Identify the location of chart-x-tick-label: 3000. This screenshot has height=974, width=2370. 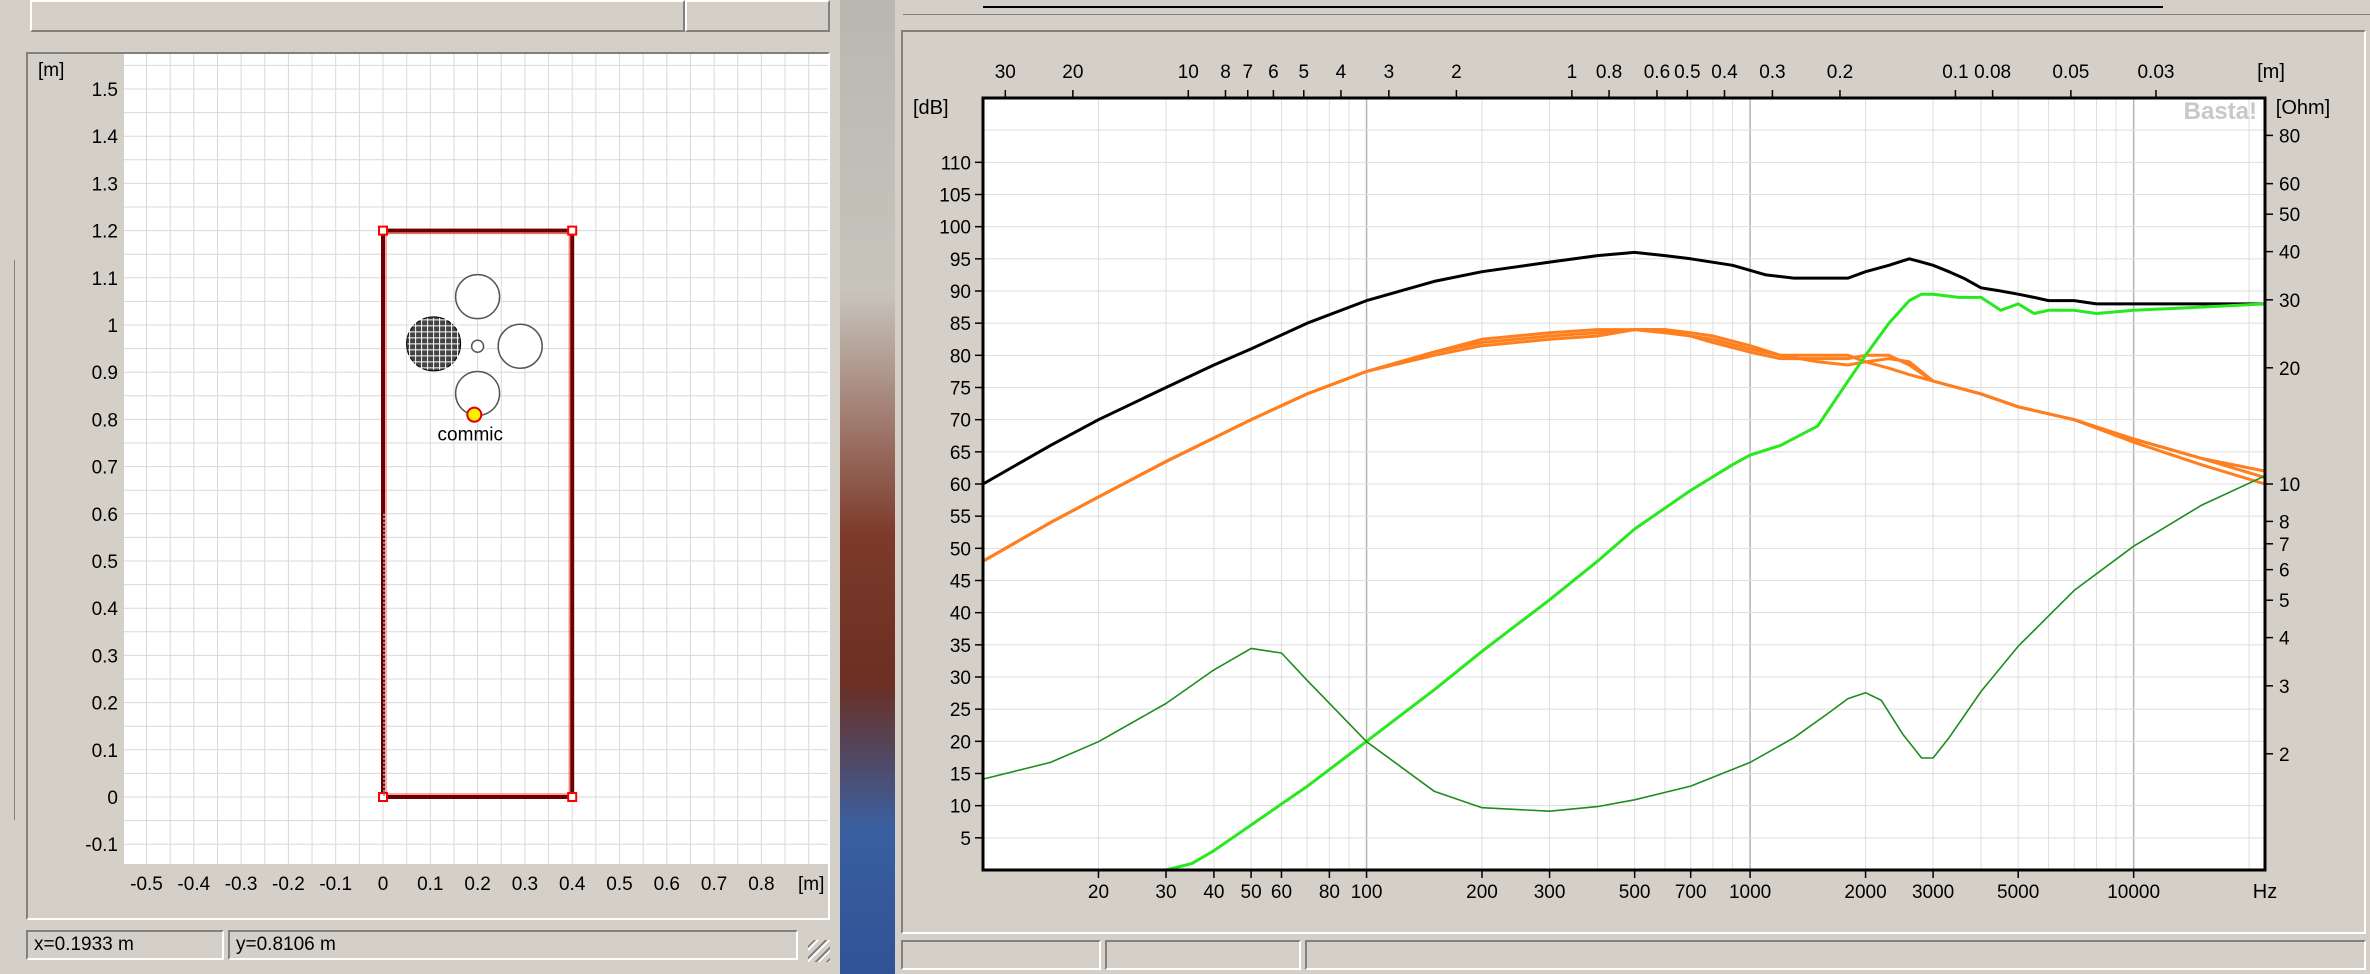
(1933, 892).